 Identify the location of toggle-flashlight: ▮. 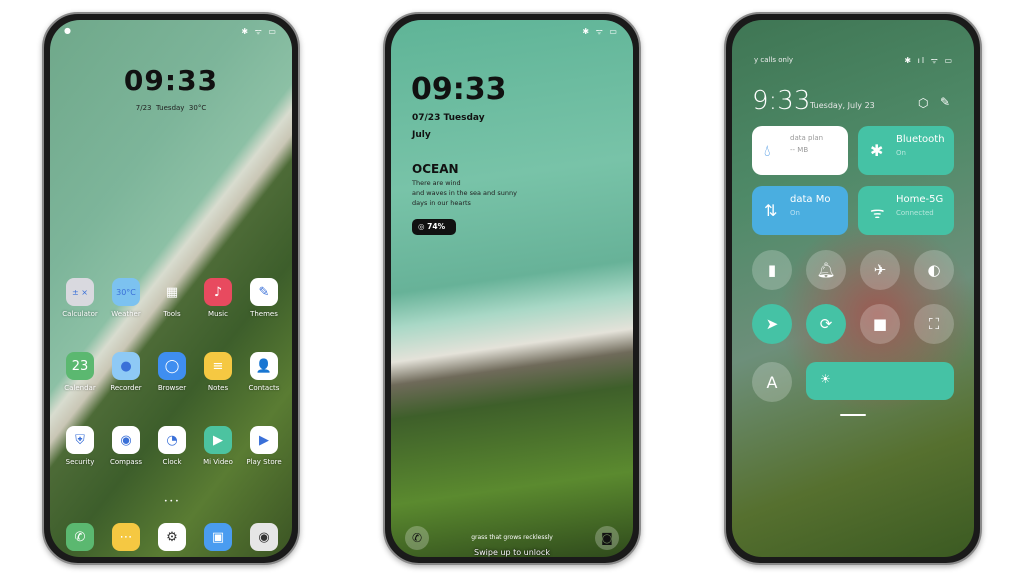
(772, 270).